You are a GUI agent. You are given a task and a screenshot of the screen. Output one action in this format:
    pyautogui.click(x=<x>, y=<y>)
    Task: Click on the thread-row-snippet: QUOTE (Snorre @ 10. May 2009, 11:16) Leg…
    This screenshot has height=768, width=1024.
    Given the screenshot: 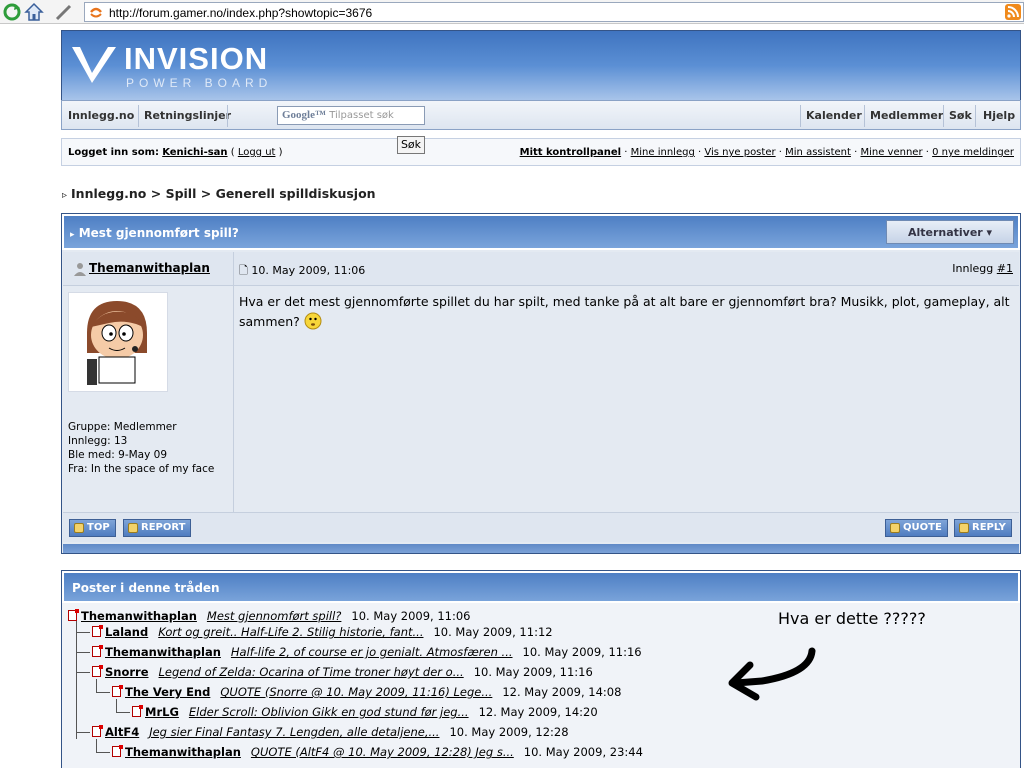 What is the action you would take?
    pyautogui.click(x=356, y=692)
    